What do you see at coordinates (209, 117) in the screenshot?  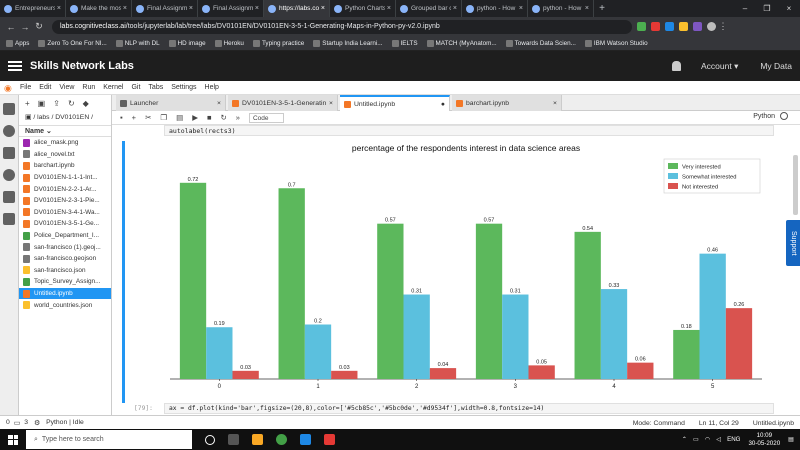 I see `stop-icon: ■` at bounding box center [209, 117].